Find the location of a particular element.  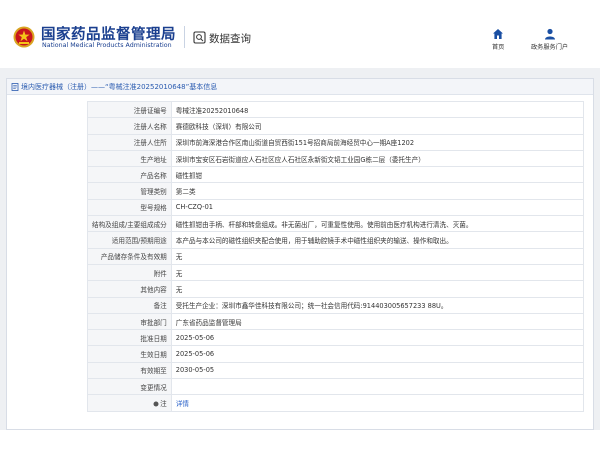

row-label: 型号规格 is located at coordinates (129, 207).